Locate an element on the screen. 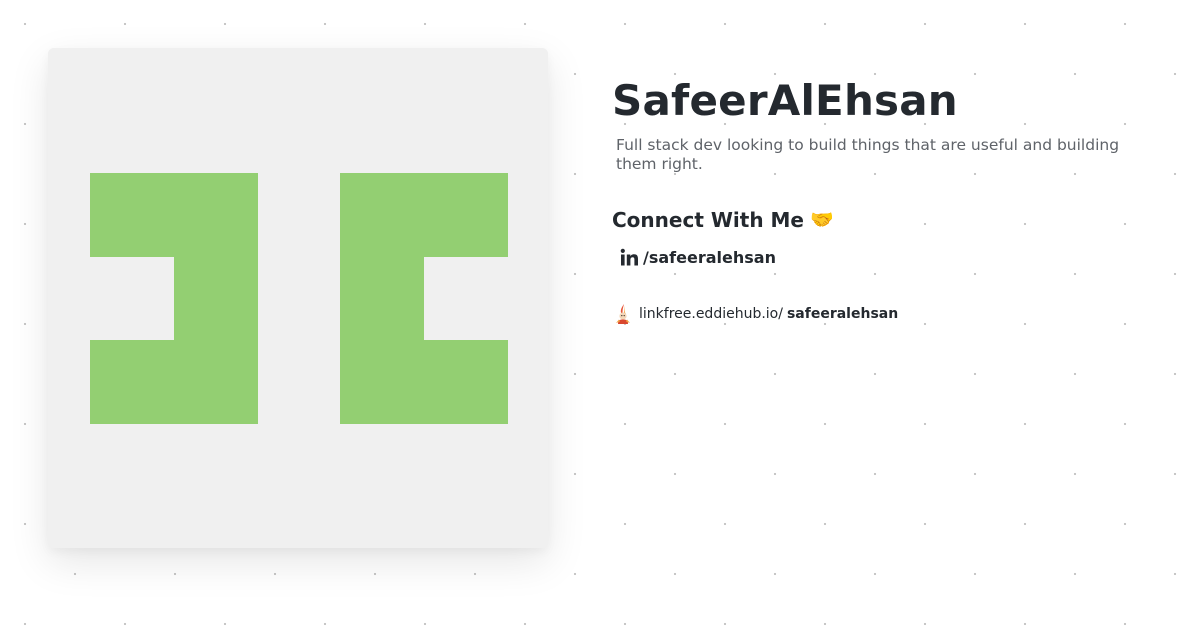 Image resolution: width=1200 pixels, height=627 pixels. handshake-icon: 🤝 is located at coordinates (821, 220).